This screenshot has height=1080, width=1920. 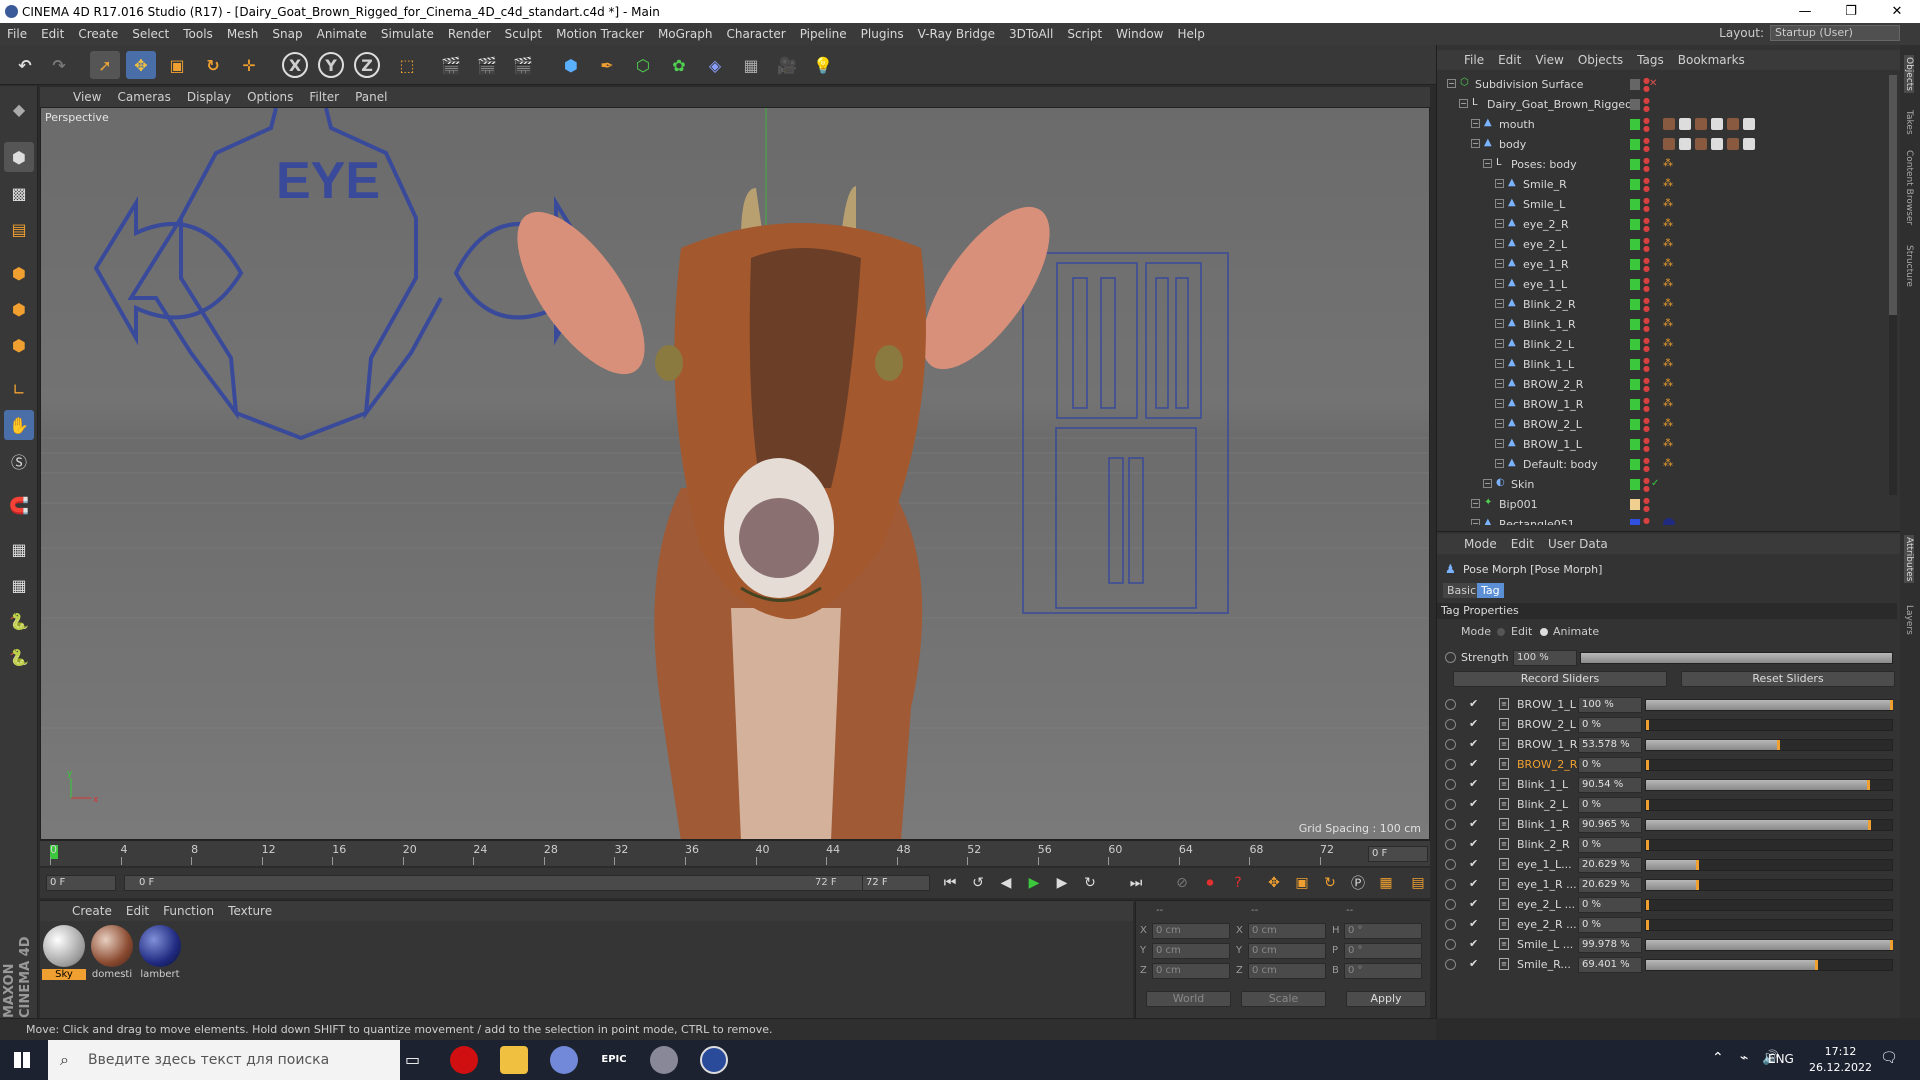 What do you see at coordinates (59, 65) in the screenshot?
I see `redo-icon: ↷` at bounding box center [59, 65].